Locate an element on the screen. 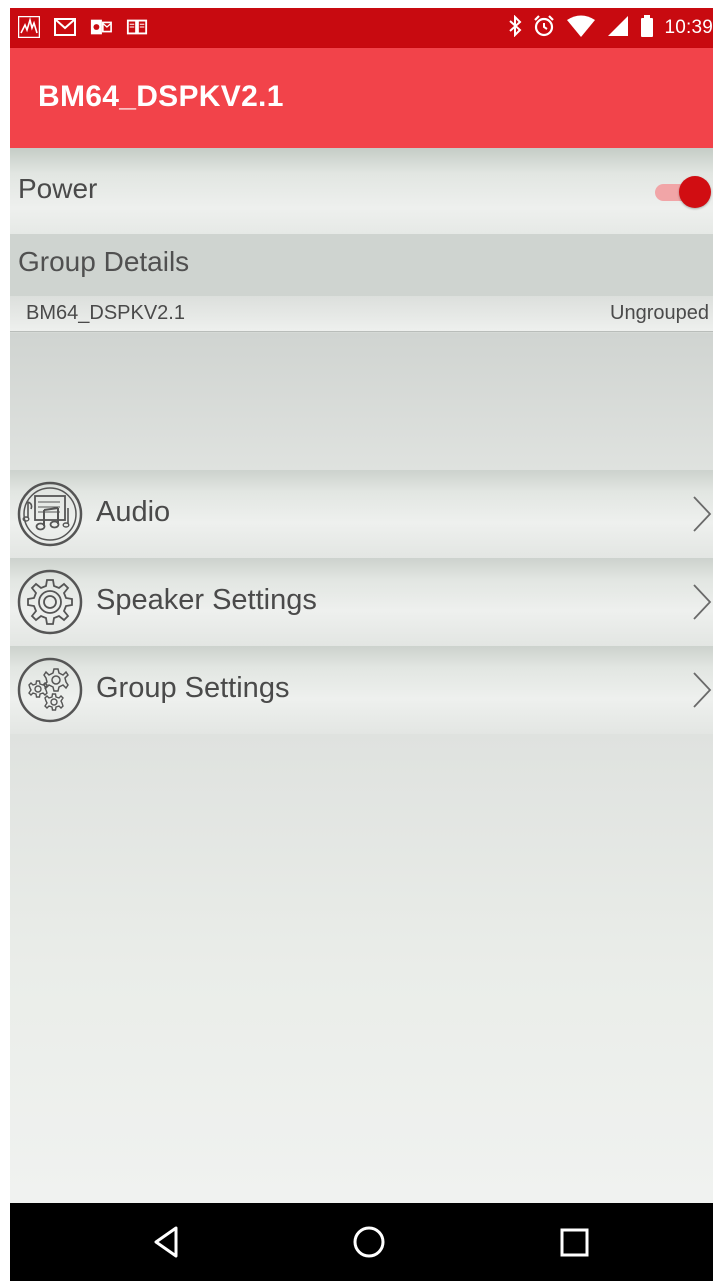 The width and height of the screenshot is (713, 1281). battery-icon is located at coordinates (647, 28).